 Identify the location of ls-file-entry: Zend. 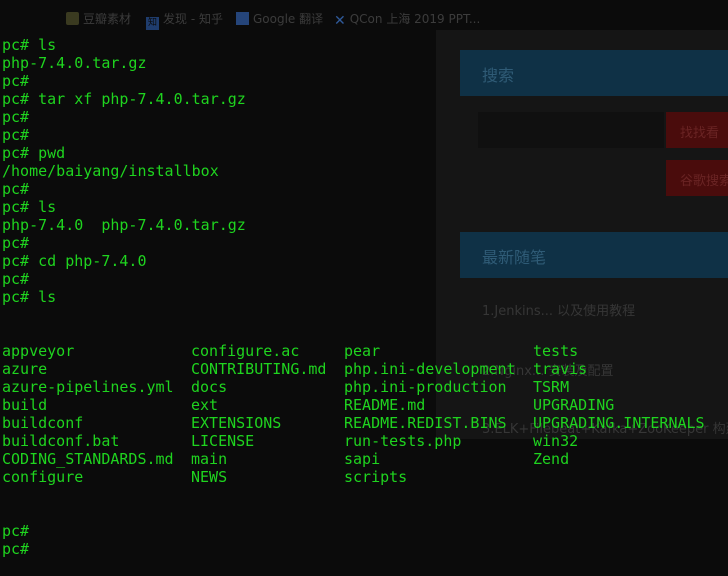
(551, 459).